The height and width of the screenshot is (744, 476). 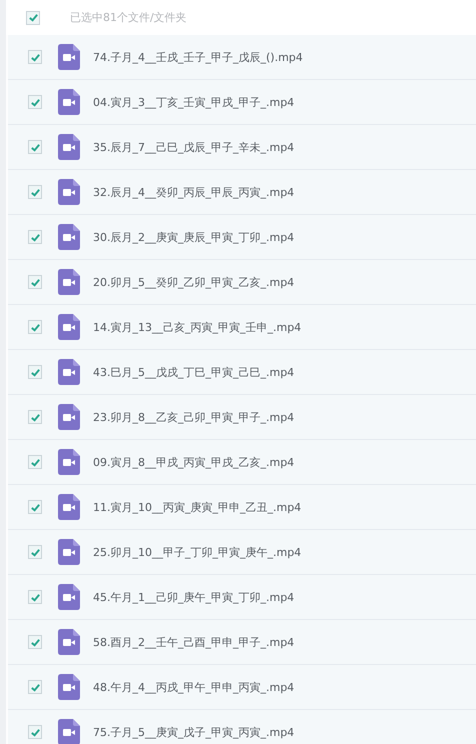 What do you see at coordinates (193, 597) in the screenshot?
I see `file-name: 45.午月_1__己卯_庚午_甲寅_丁卯_.mp4` at bounding box center [193, 597].